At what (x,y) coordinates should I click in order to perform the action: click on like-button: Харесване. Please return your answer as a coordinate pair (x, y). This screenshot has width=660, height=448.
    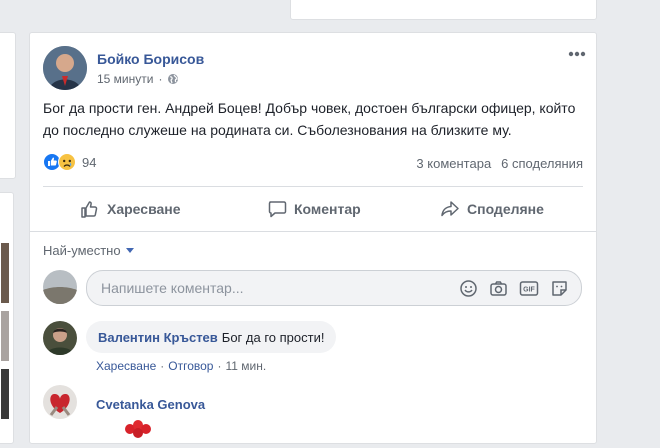
    Looking at the image, I should click on (130, 209).